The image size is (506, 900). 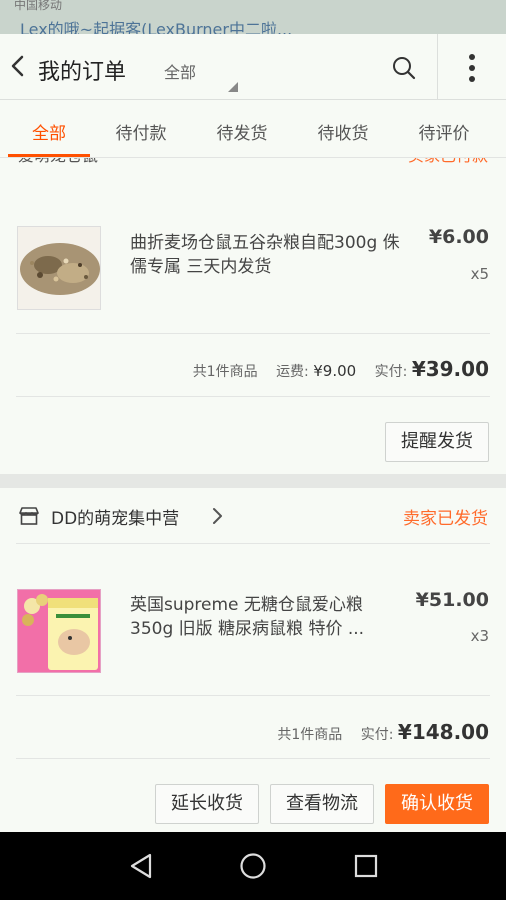 What do you see at coordinates (443, 732) in the screenshot?
I see `paid-amount: ¥148.00` at bounding box center [443, 732].